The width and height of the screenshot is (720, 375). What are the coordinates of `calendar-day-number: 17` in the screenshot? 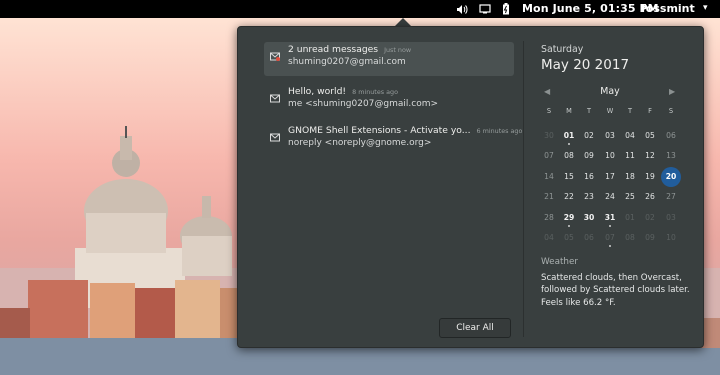 It's located at (610, 176).